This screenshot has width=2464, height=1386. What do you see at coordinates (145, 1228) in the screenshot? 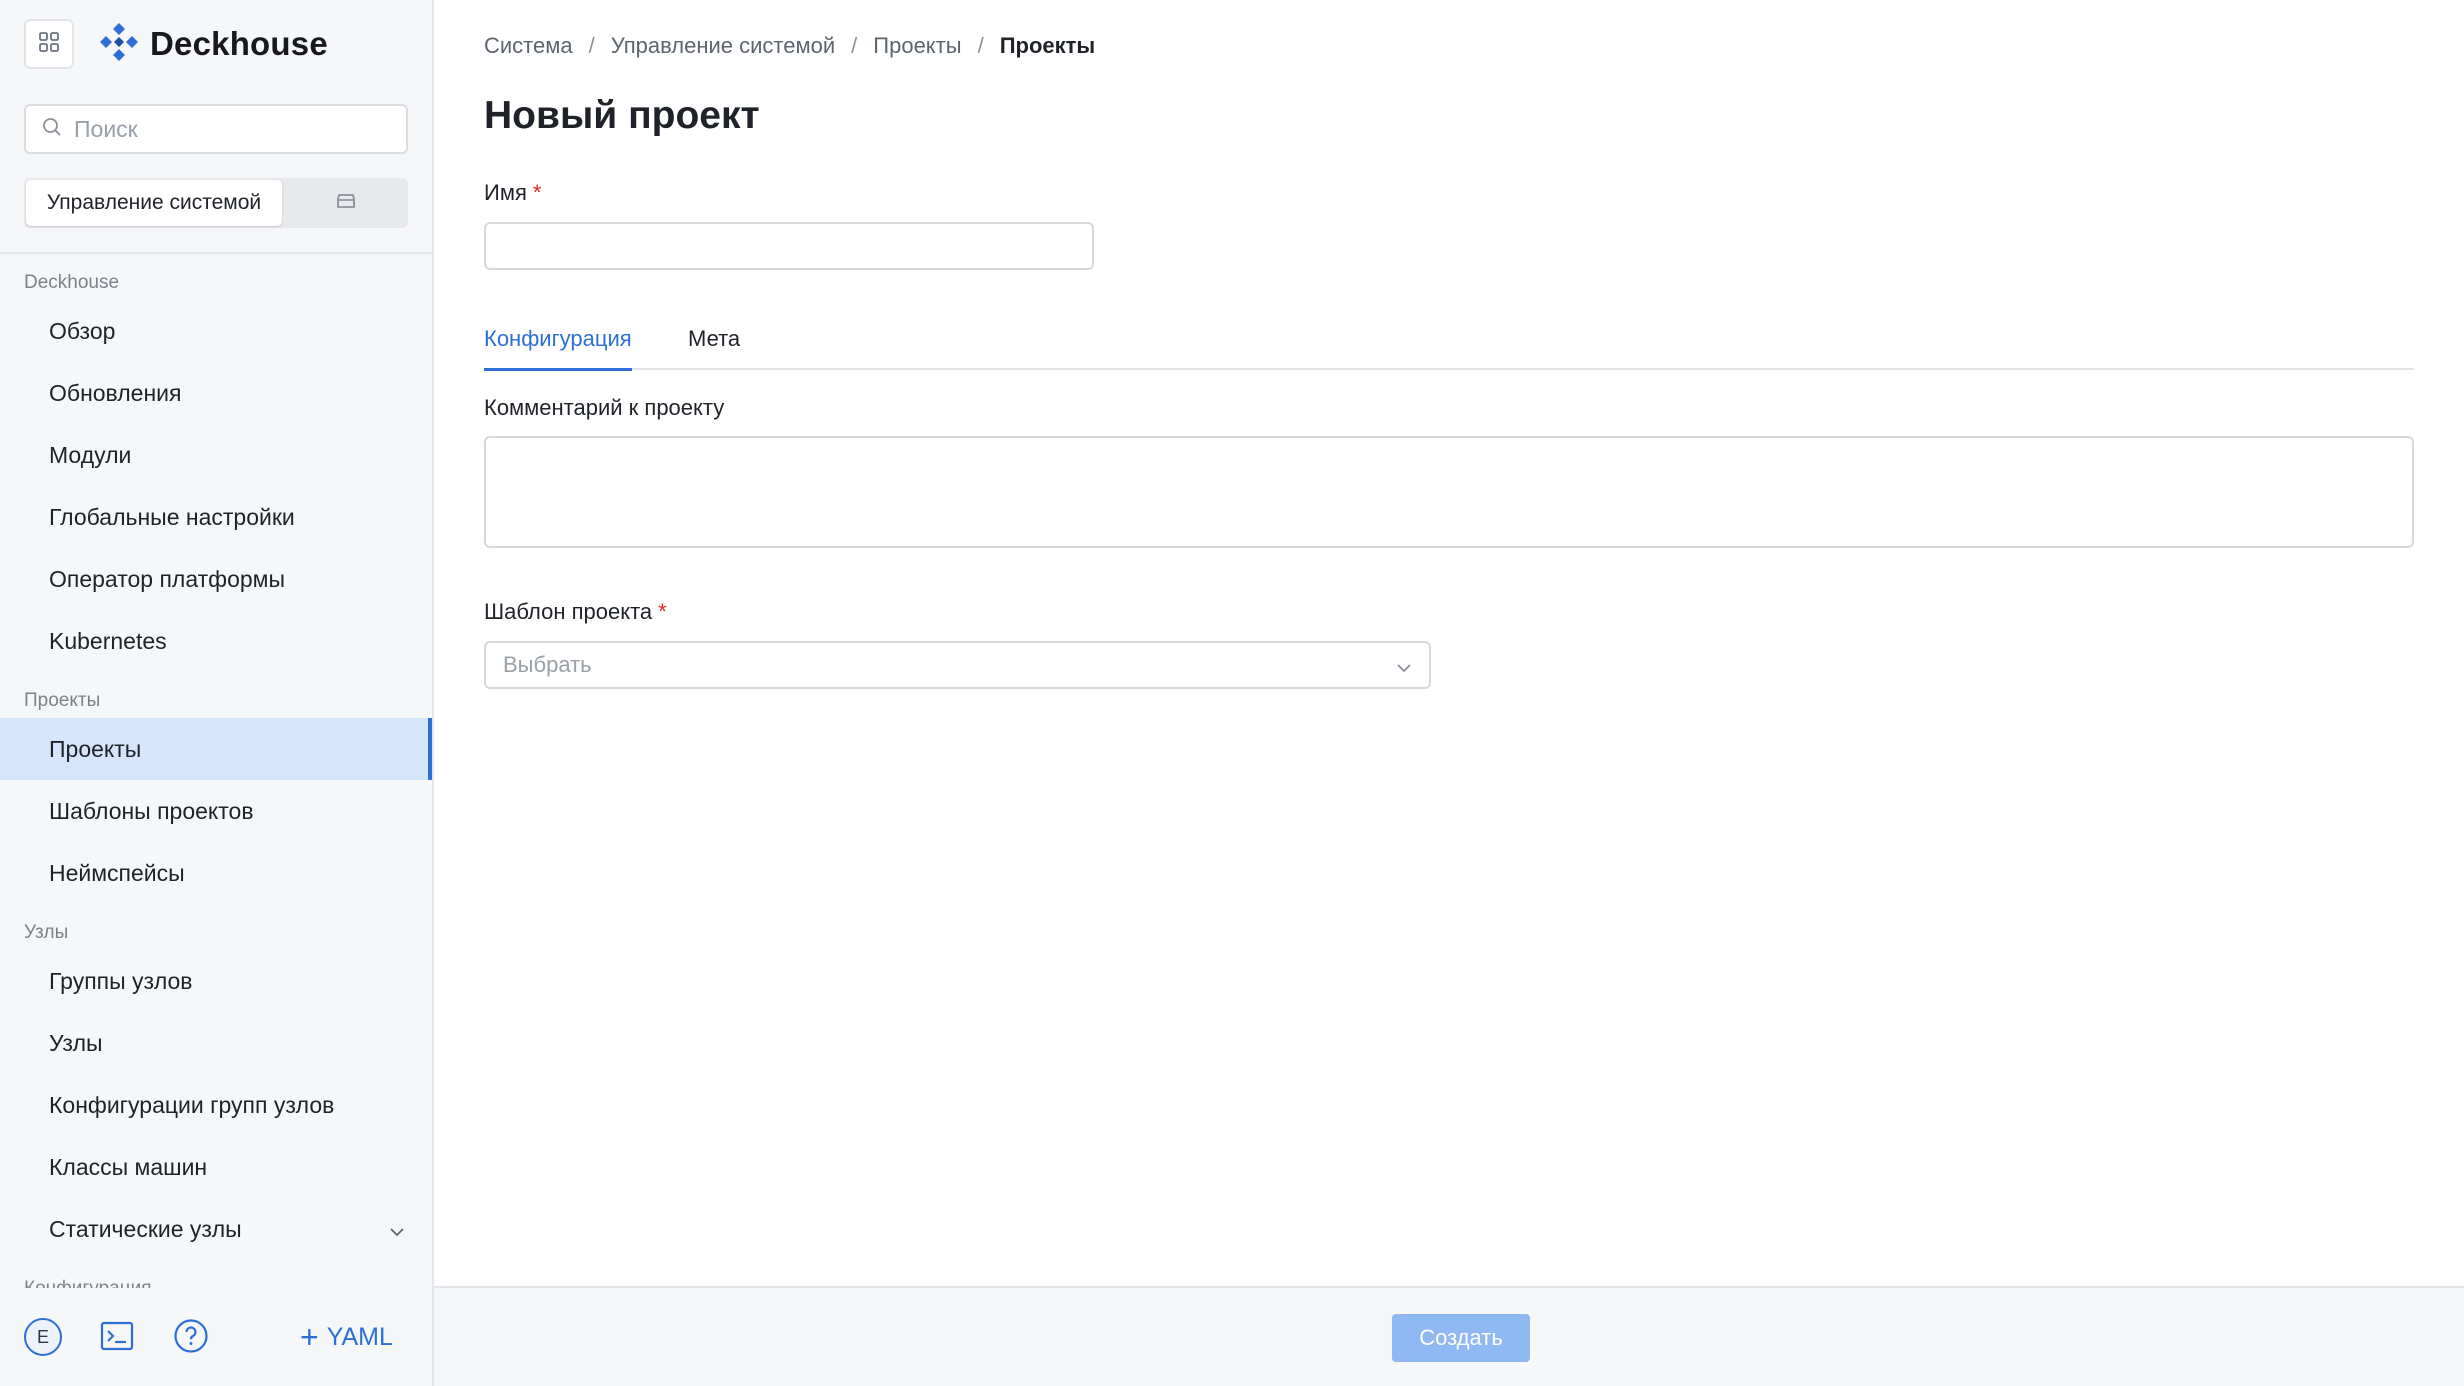
I see `sidebar-item-static-nodes-label: Статические узлы` at bounding box center [145, 1228].